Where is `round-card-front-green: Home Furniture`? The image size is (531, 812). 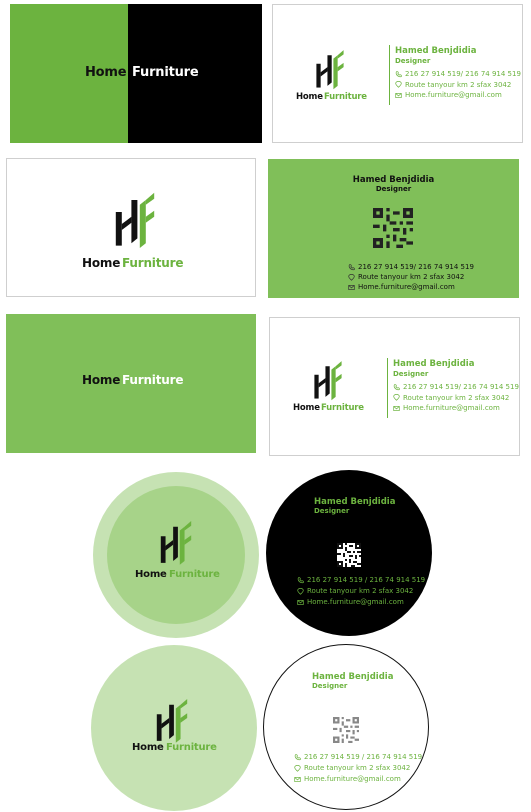
round-card-front-green: Home Furniture is located at coordinates (176, 555).